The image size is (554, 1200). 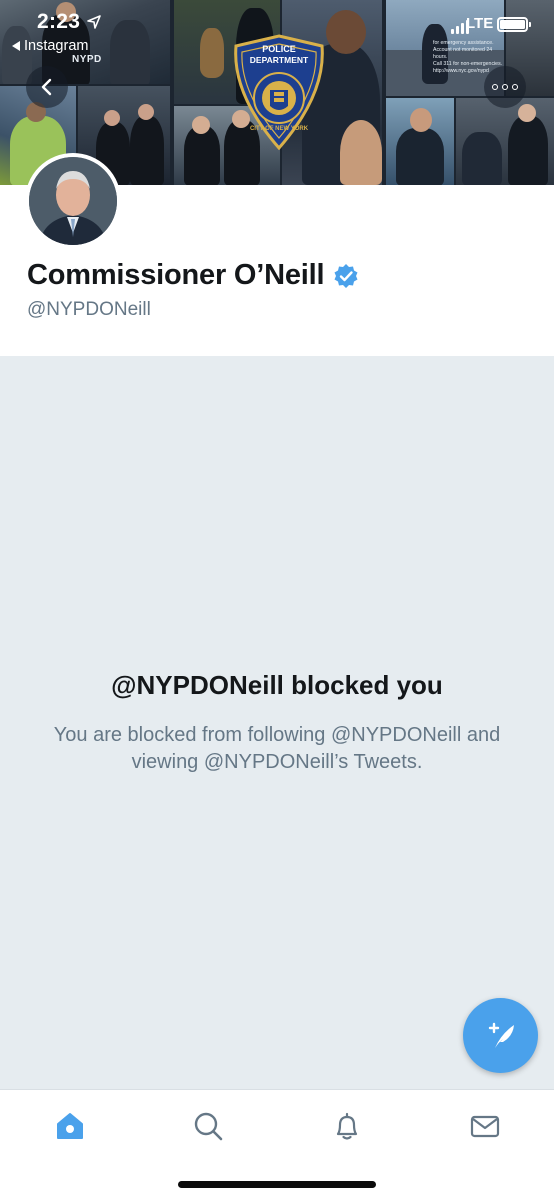 I want to click on verified-badge-icon, so click(x=346, y=275).